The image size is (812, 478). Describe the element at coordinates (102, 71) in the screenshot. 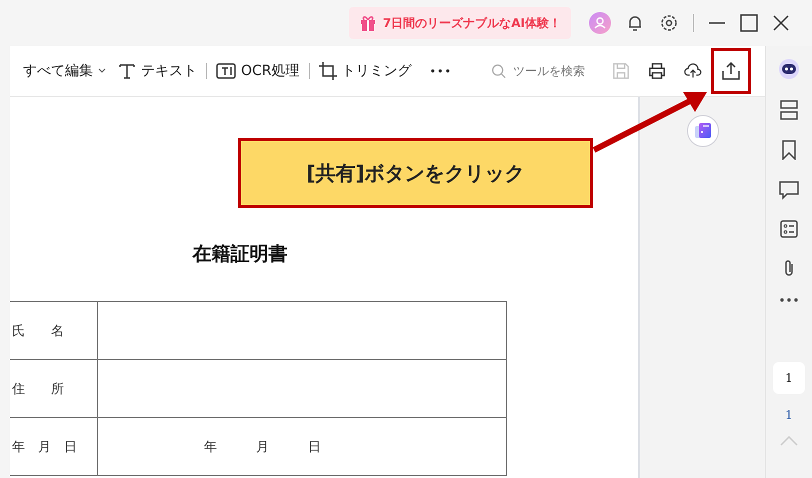

I see `caret-icon` at that location.